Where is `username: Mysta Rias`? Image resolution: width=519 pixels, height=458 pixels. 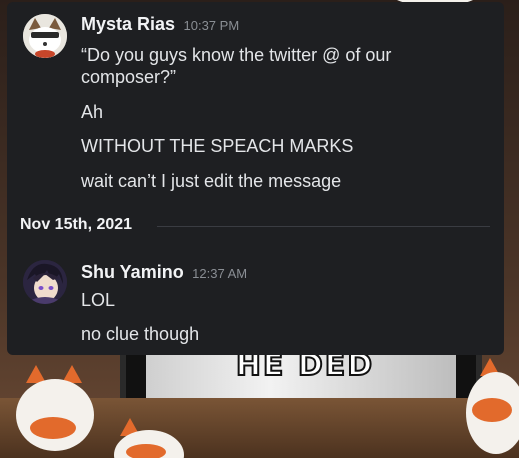 username: Mysta Rias is located at coordinates (128, 24).